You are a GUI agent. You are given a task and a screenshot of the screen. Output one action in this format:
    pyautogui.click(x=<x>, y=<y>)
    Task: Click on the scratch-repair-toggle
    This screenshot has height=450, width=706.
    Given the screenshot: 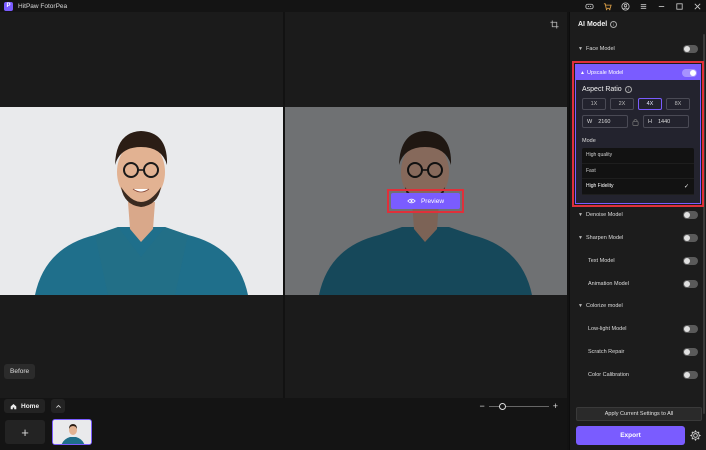 What is the action you would take?
    pyautogui.click(x=690, y=352)
    